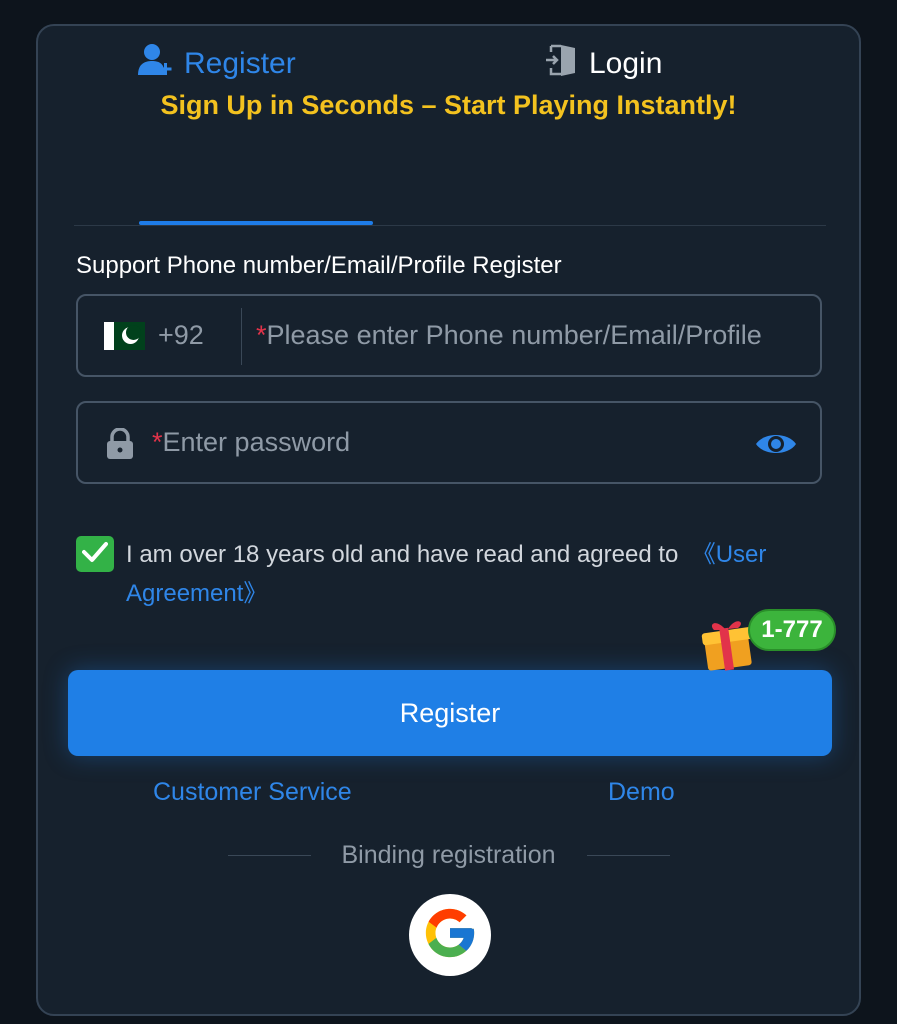 The image size is (897, 1024). I want to click on active-tab-indicator, so click(256, 223).